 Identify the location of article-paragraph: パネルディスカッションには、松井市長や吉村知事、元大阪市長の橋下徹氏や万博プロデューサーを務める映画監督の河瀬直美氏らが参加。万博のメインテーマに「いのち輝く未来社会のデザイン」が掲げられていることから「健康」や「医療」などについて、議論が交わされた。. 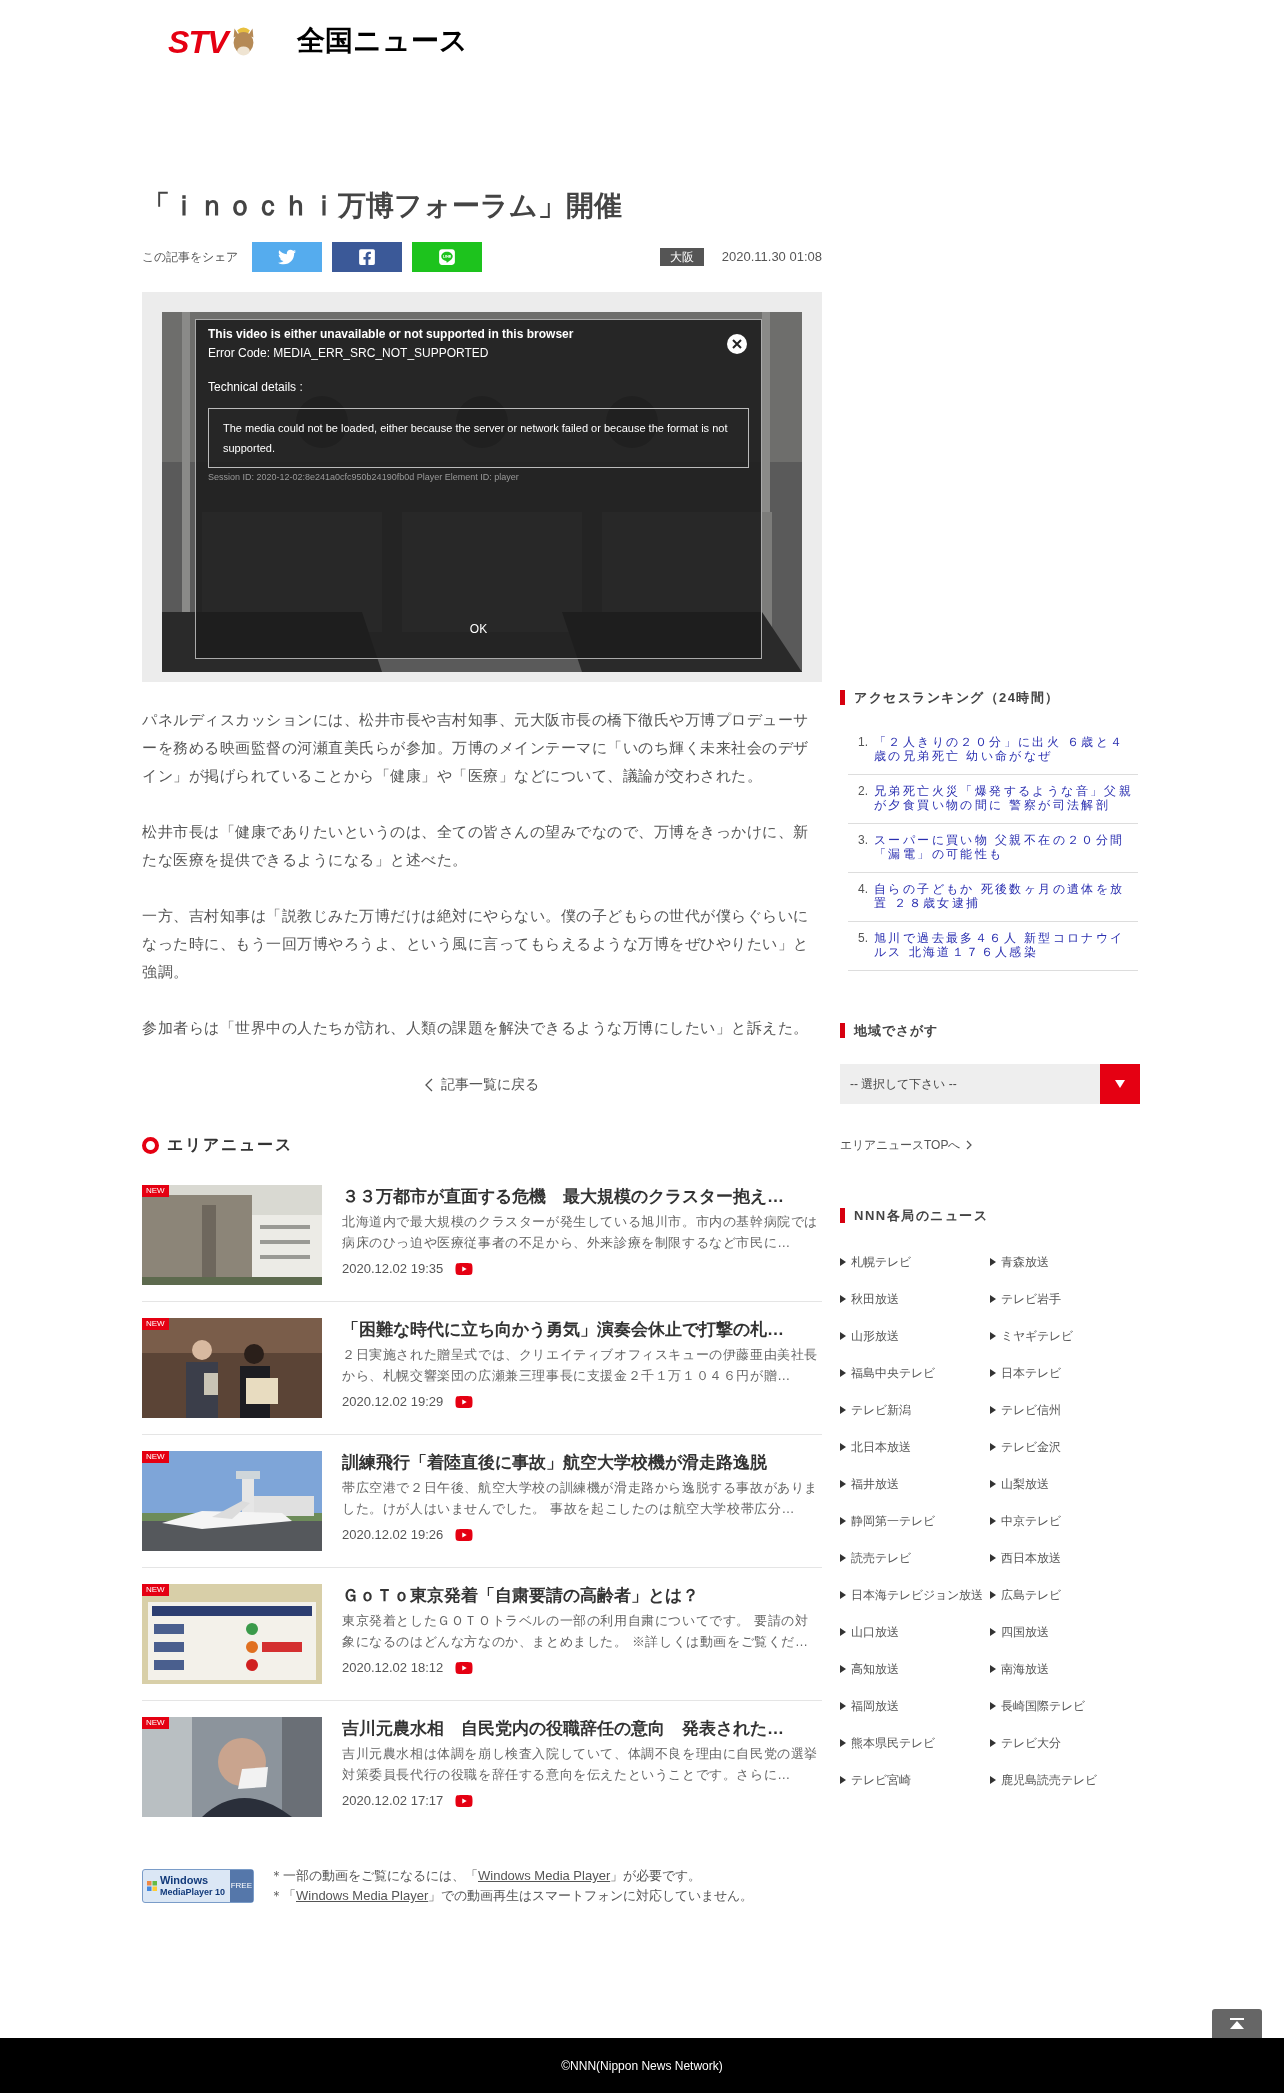
(476, 748).